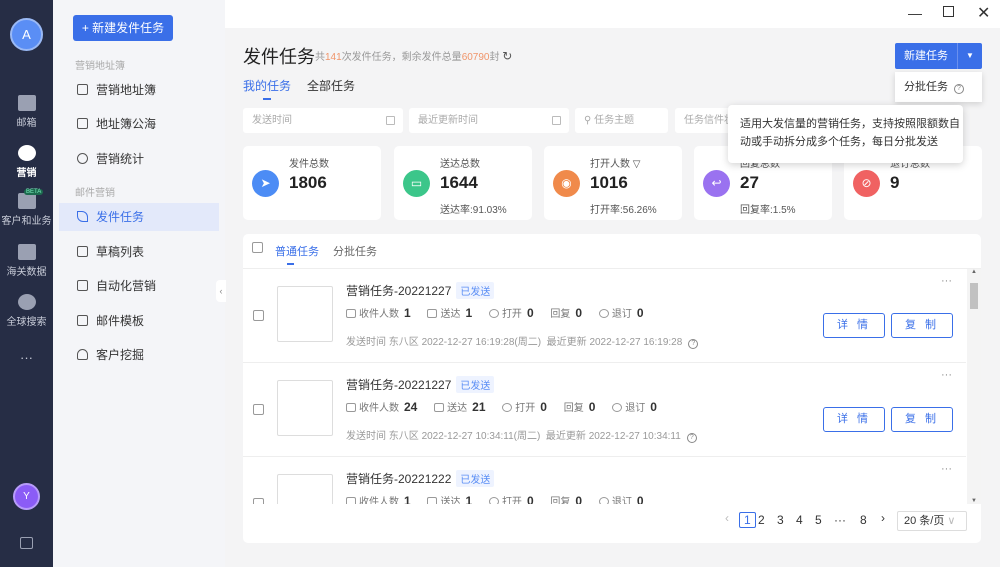  I want to click on t: 退订, so click(621, 500).